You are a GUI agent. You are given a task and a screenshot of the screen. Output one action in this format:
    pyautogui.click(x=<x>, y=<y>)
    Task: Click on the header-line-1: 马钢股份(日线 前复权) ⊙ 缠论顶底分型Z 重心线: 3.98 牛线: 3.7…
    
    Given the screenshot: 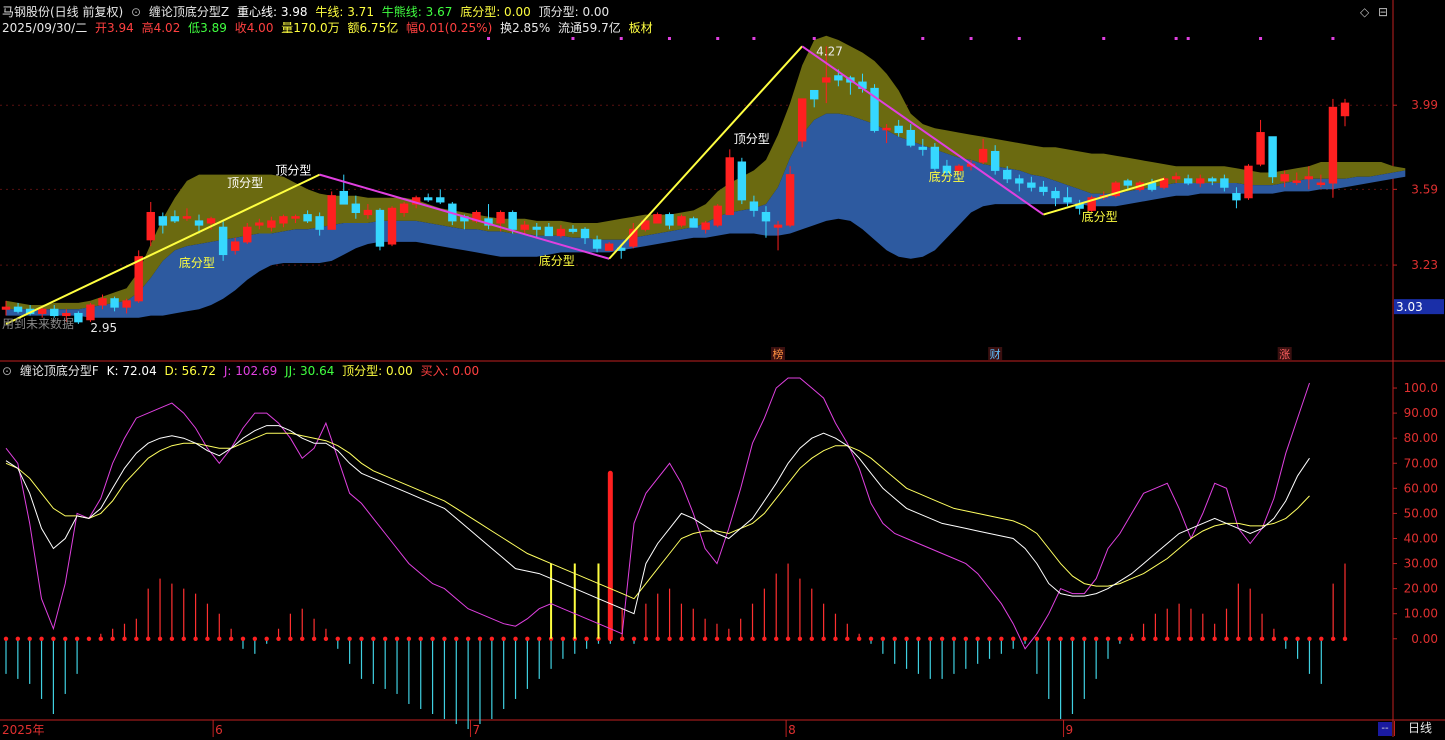 What is the action you would take?
    pyautogui.click(x=307, y=12)
    